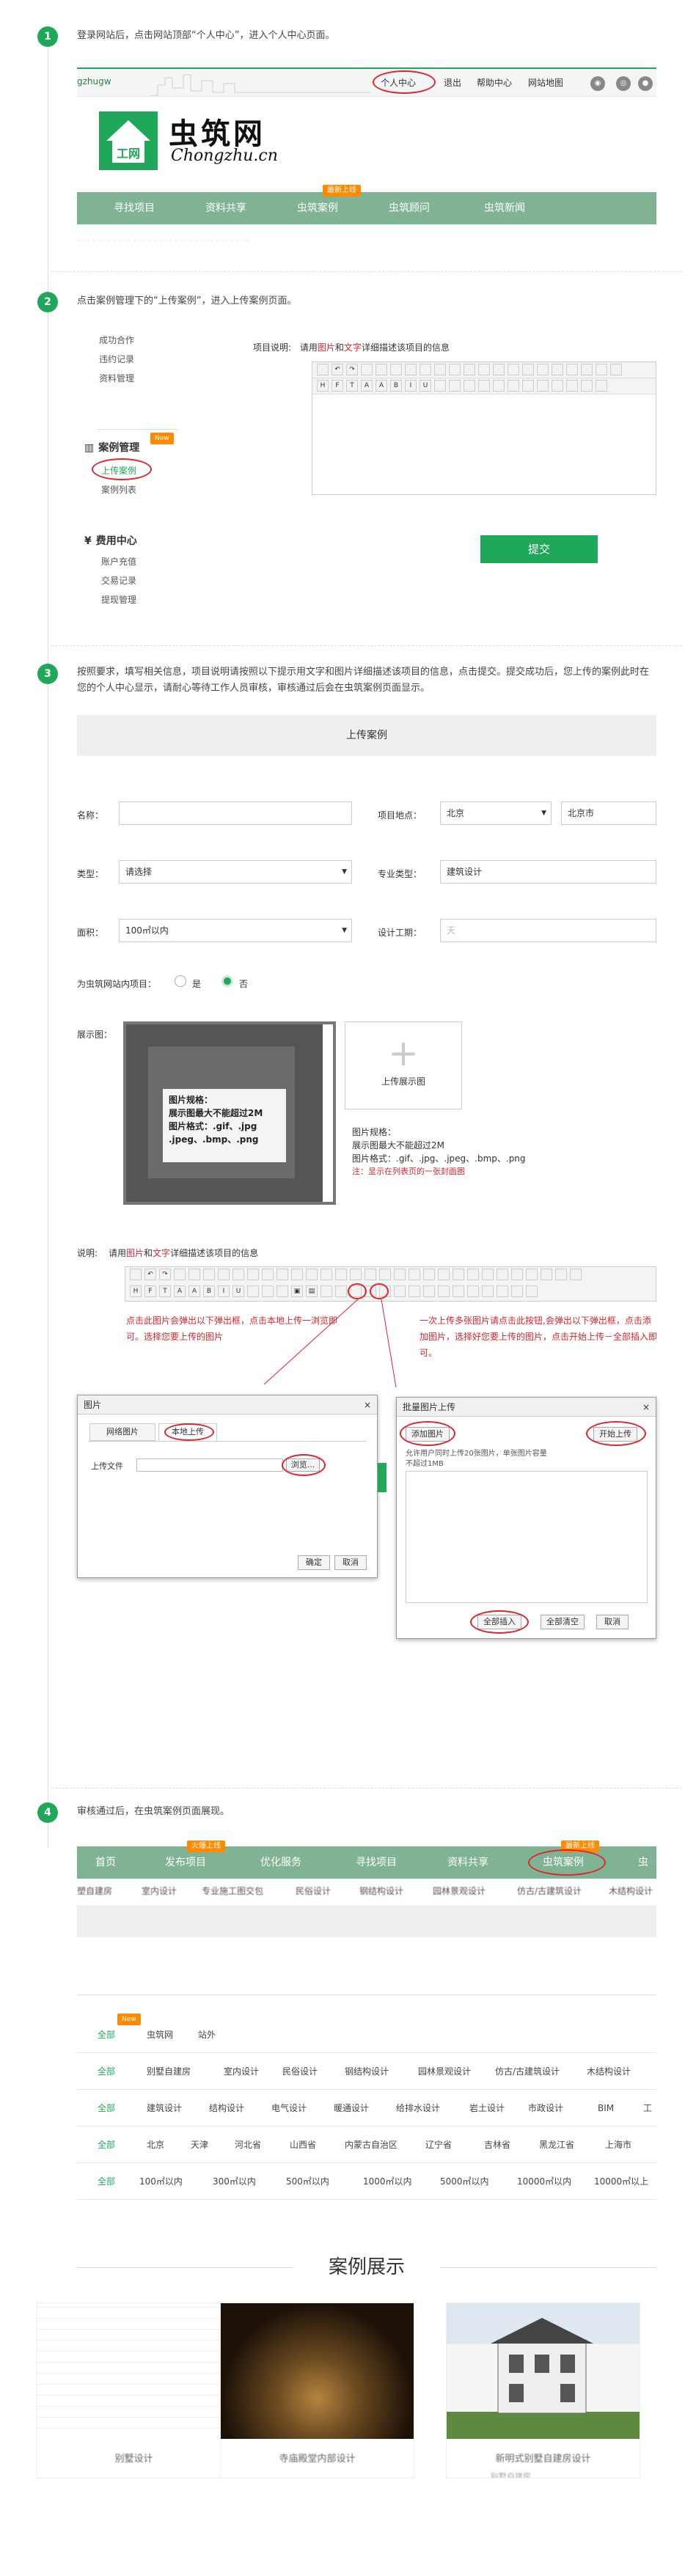  What do you see at coordinates (366, 736) in the screenshot?
I see `upload-form-title: 上传案例` at bounding box center [366, 736].